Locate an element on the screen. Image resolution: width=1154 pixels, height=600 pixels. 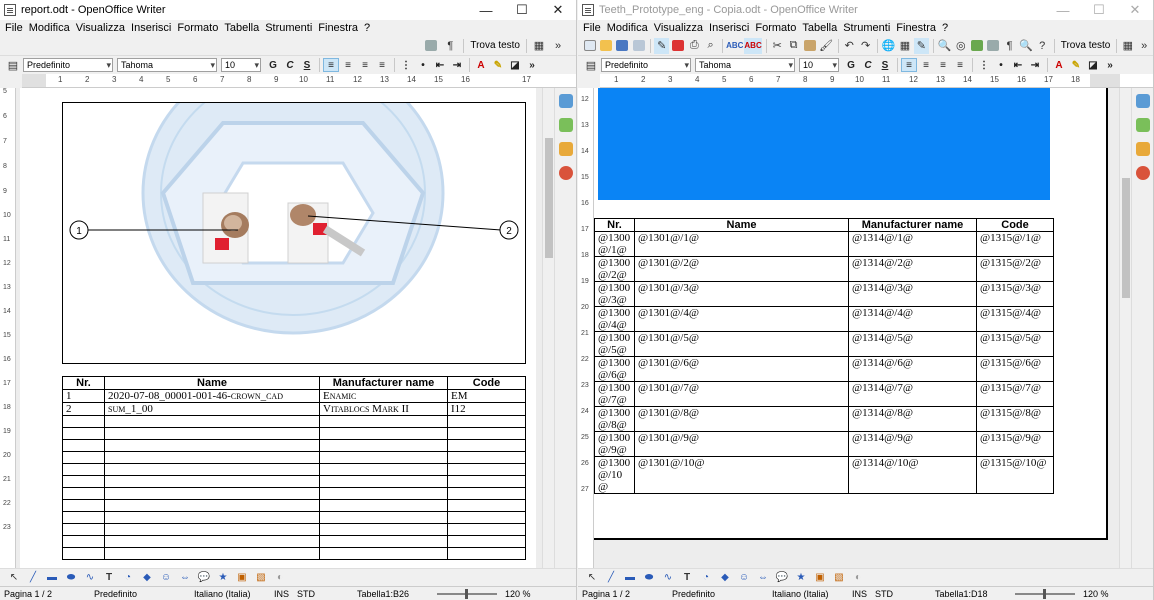
font-color-icon: A is located at coordinates (481, 65).